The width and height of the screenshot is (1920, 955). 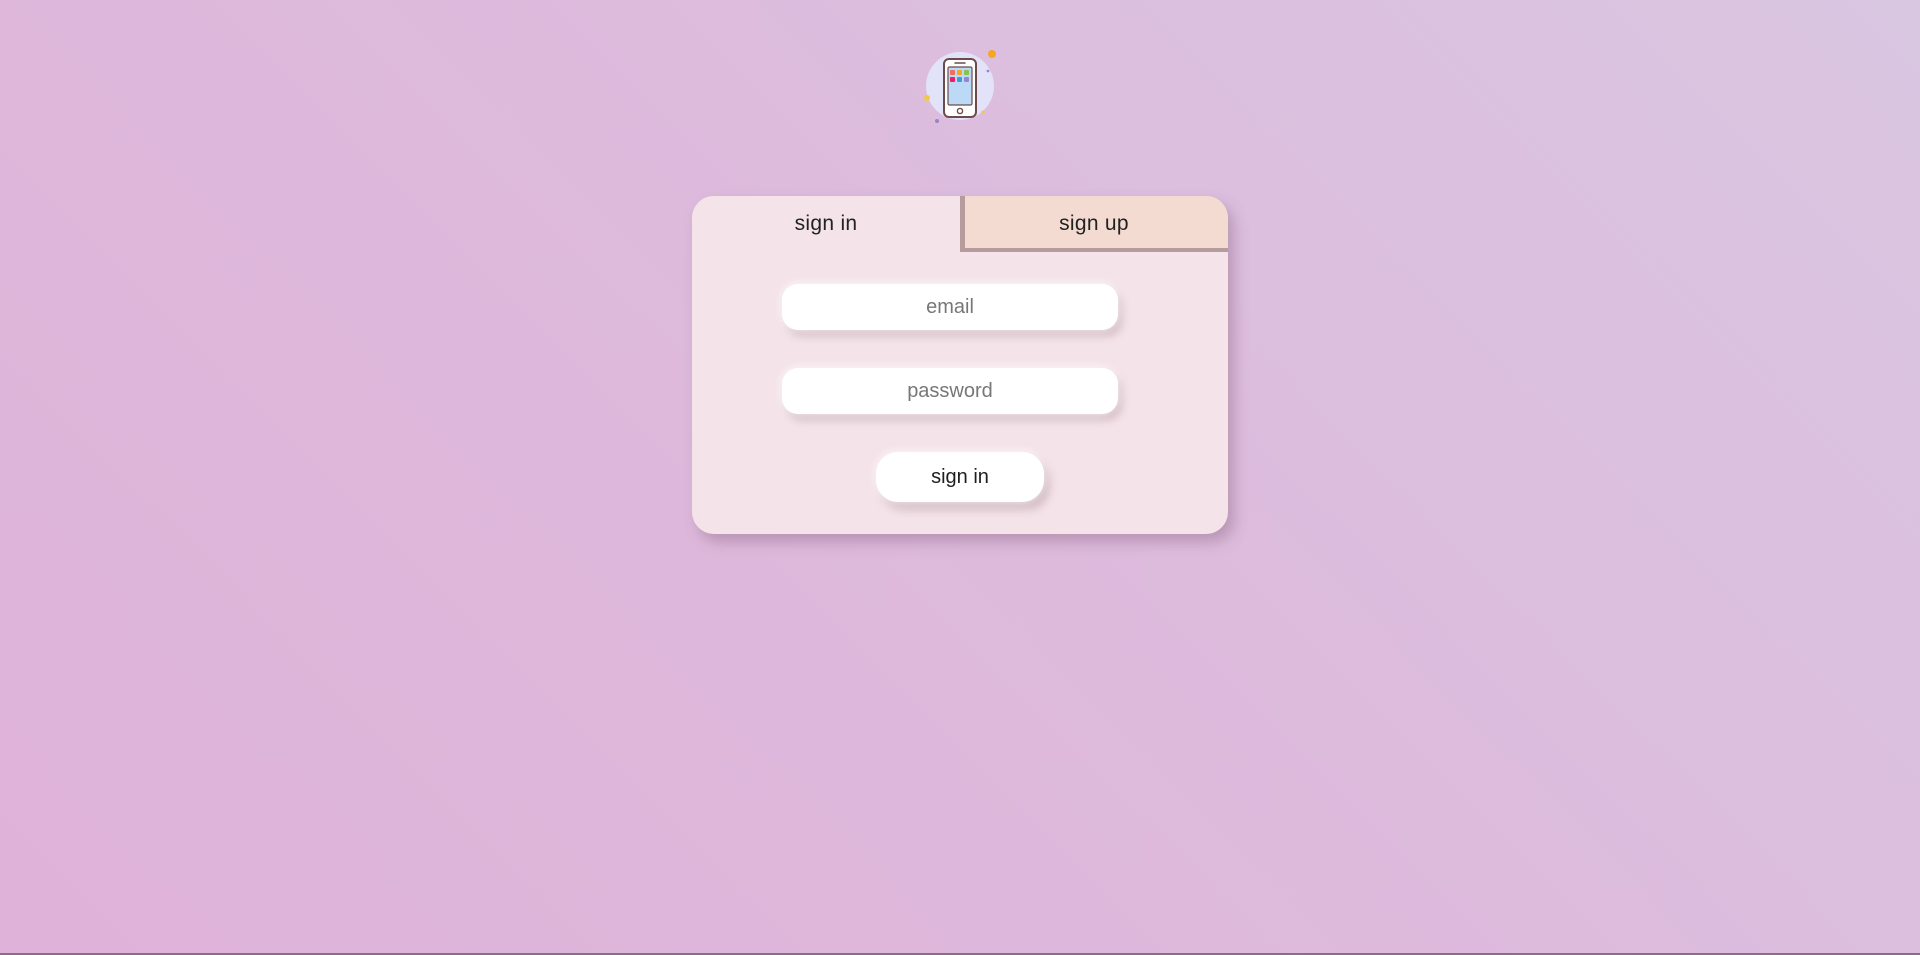 What do you see at coordinates (1094, 224) in the screenshot?
I see `tab-sign-up: sign up` at bounding box center [1094, 224].